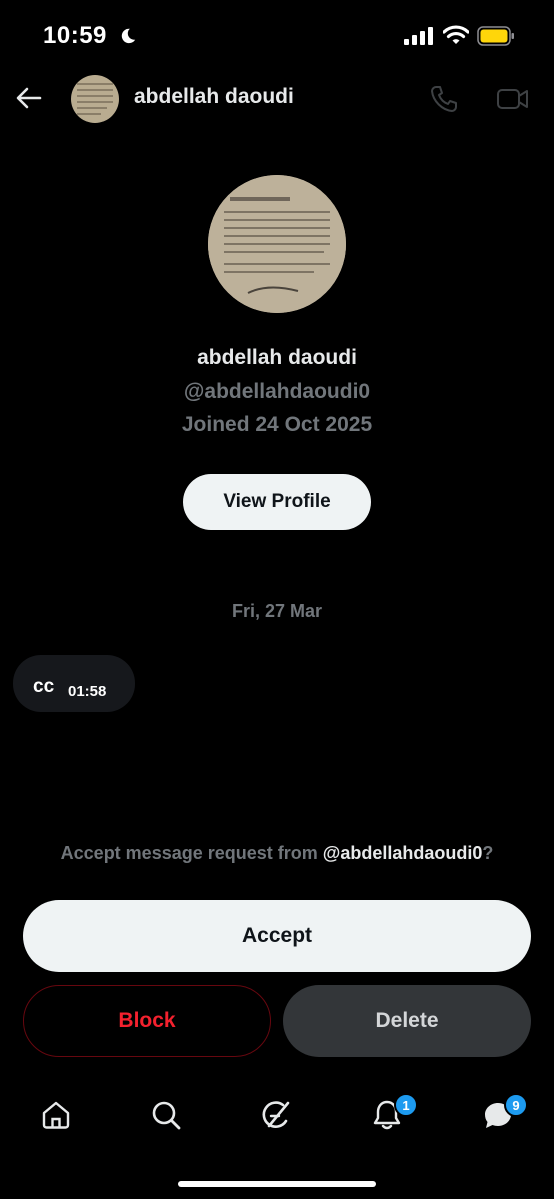 The image size is (554, 1199). What do you see at coordinates (456, 34) in the screenshot?
I see `wifi-icon` at bounding box center [456, 34].